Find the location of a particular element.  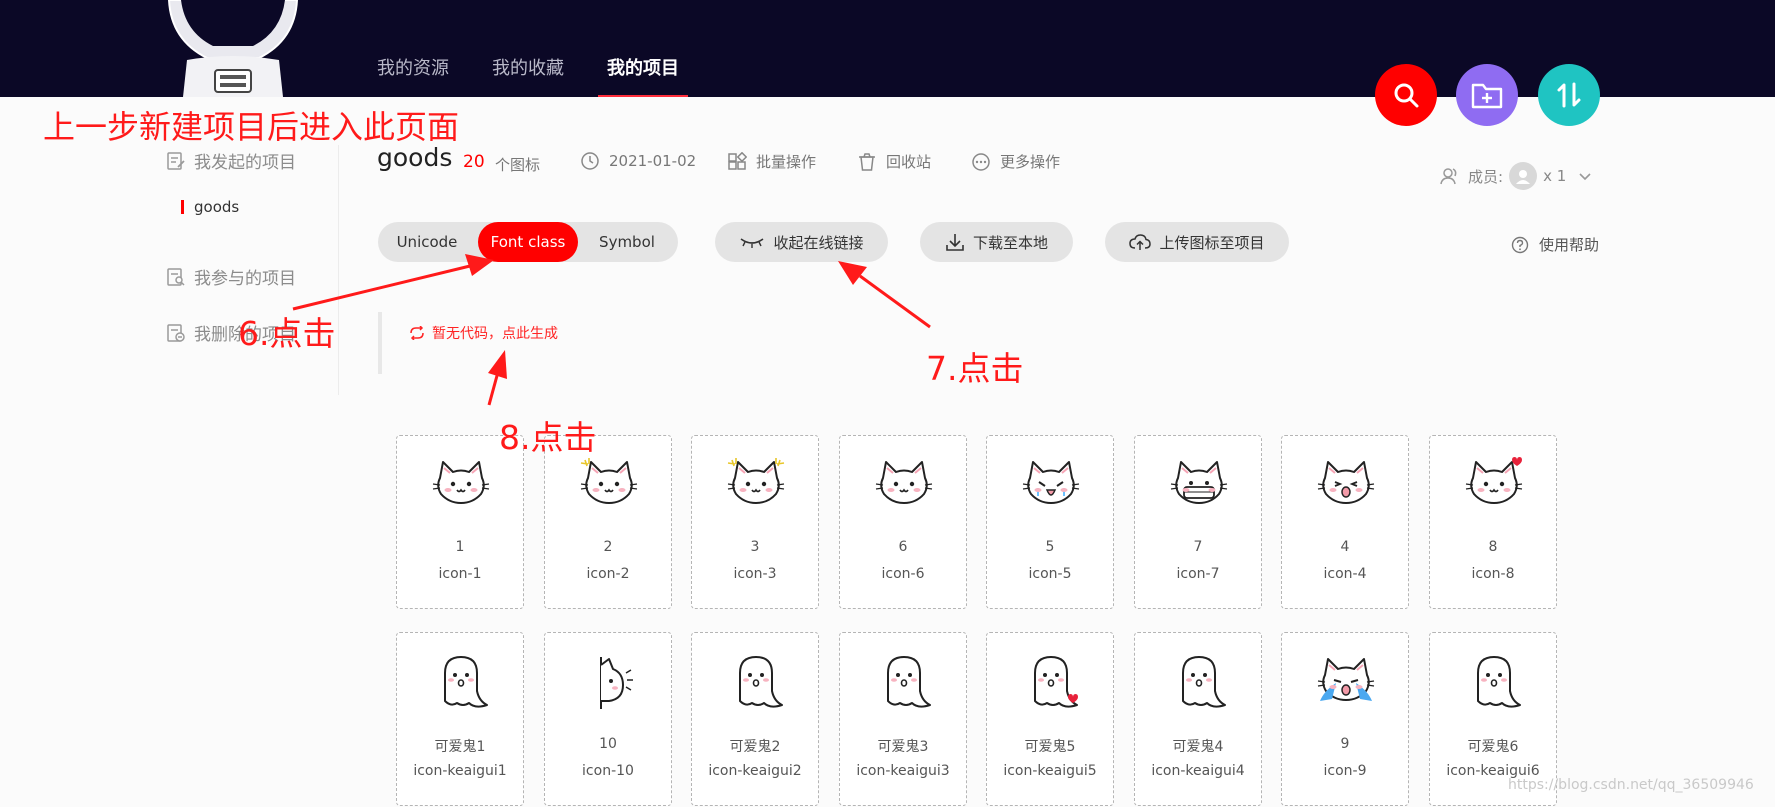

icon-card-classname: icon-9 is located at coordinates (1345, 771).